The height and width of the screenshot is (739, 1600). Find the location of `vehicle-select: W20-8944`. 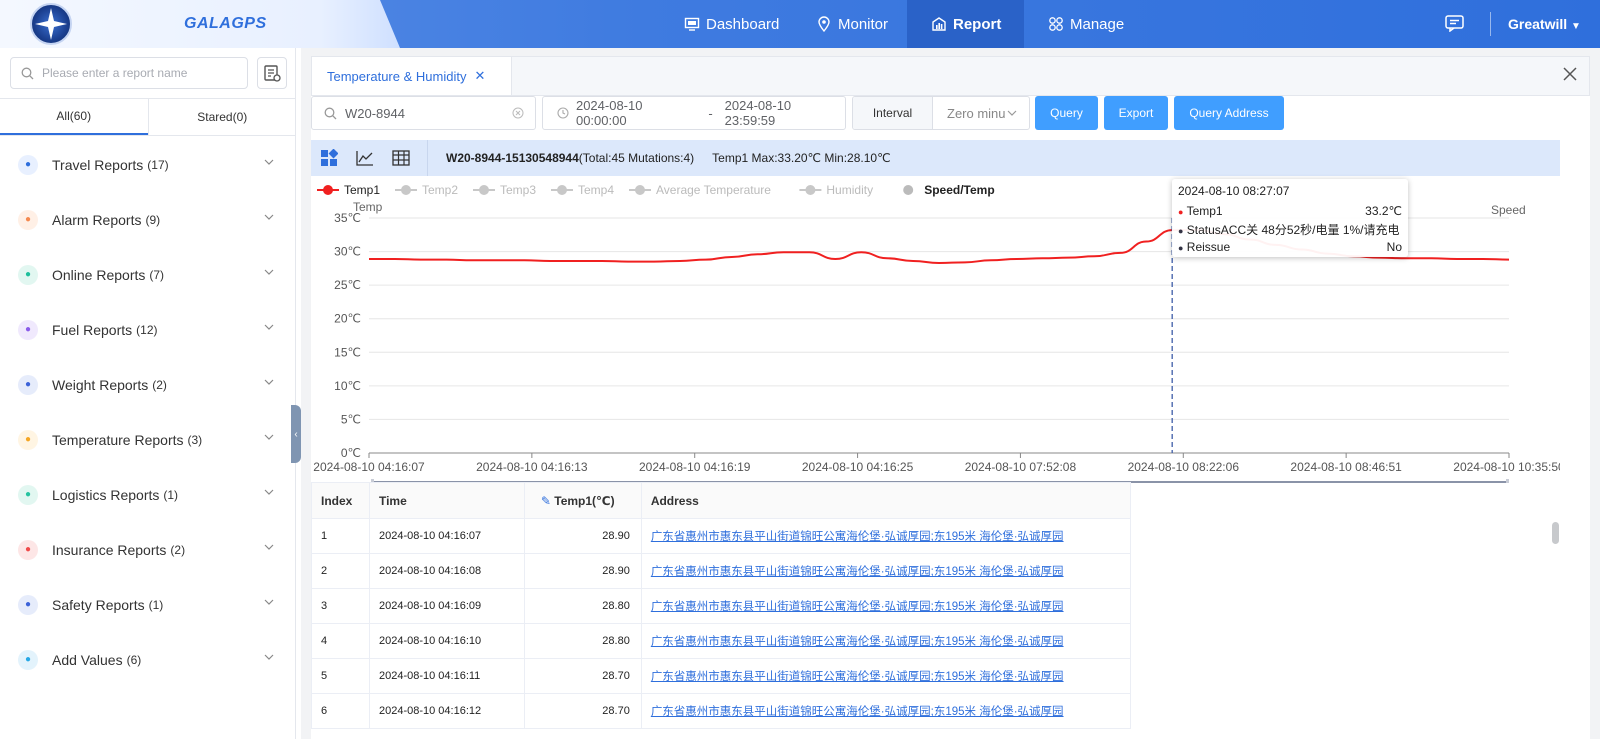

vehicle-select: W20-8944 is located at coordinates (423, 113).